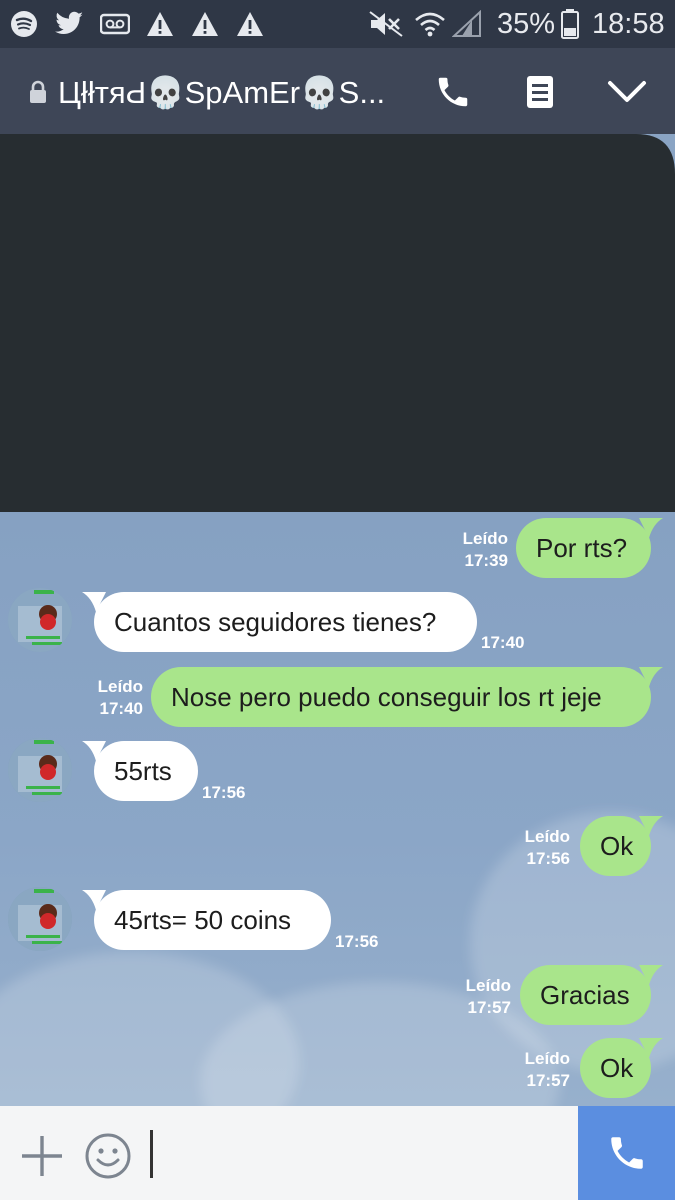 The width and height of the screenshot is (675, 1200). I want to click on mute-icon, so click(386, 24).